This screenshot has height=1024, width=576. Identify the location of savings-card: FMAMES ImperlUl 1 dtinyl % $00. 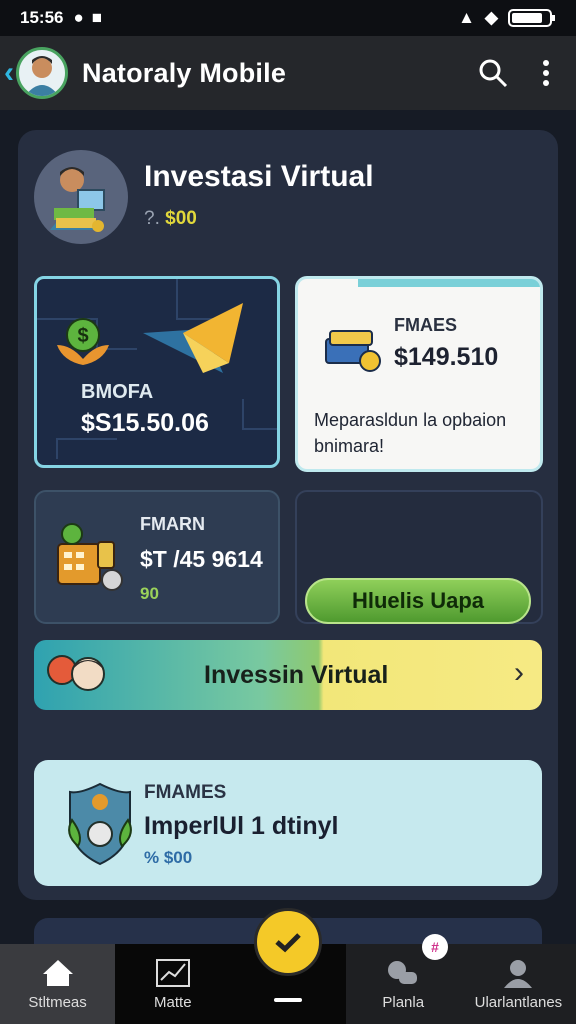
(288, 823).